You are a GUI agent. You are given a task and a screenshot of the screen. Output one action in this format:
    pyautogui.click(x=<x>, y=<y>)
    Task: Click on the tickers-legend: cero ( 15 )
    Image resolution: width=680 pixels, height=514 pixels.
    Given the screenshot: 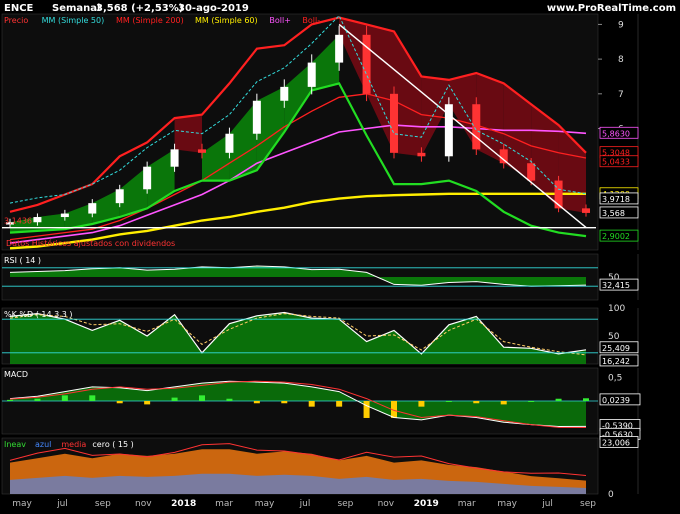 What is the action you would take?
    pyautogui.click(x=112, y=444)
    